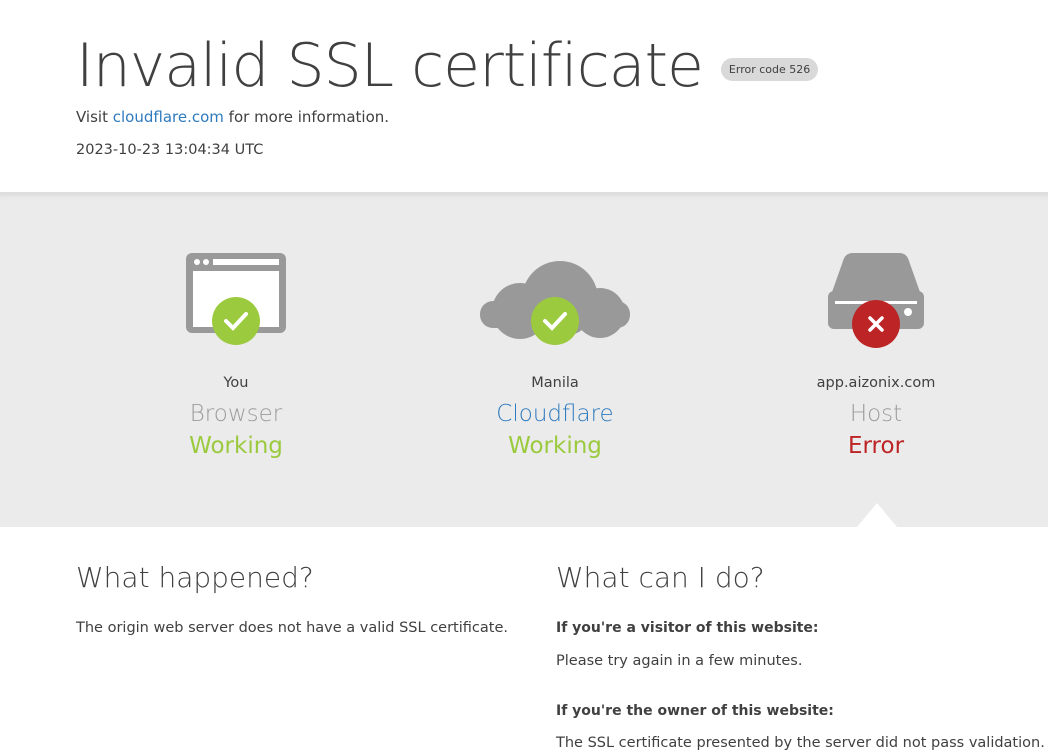 Image resolution: width=1048 pixels, height=752 pixels. Describe the element at coordinates (687, 628) in the screenshot. I see `visitor-heading: If you're a visitor of this website:` at that location.